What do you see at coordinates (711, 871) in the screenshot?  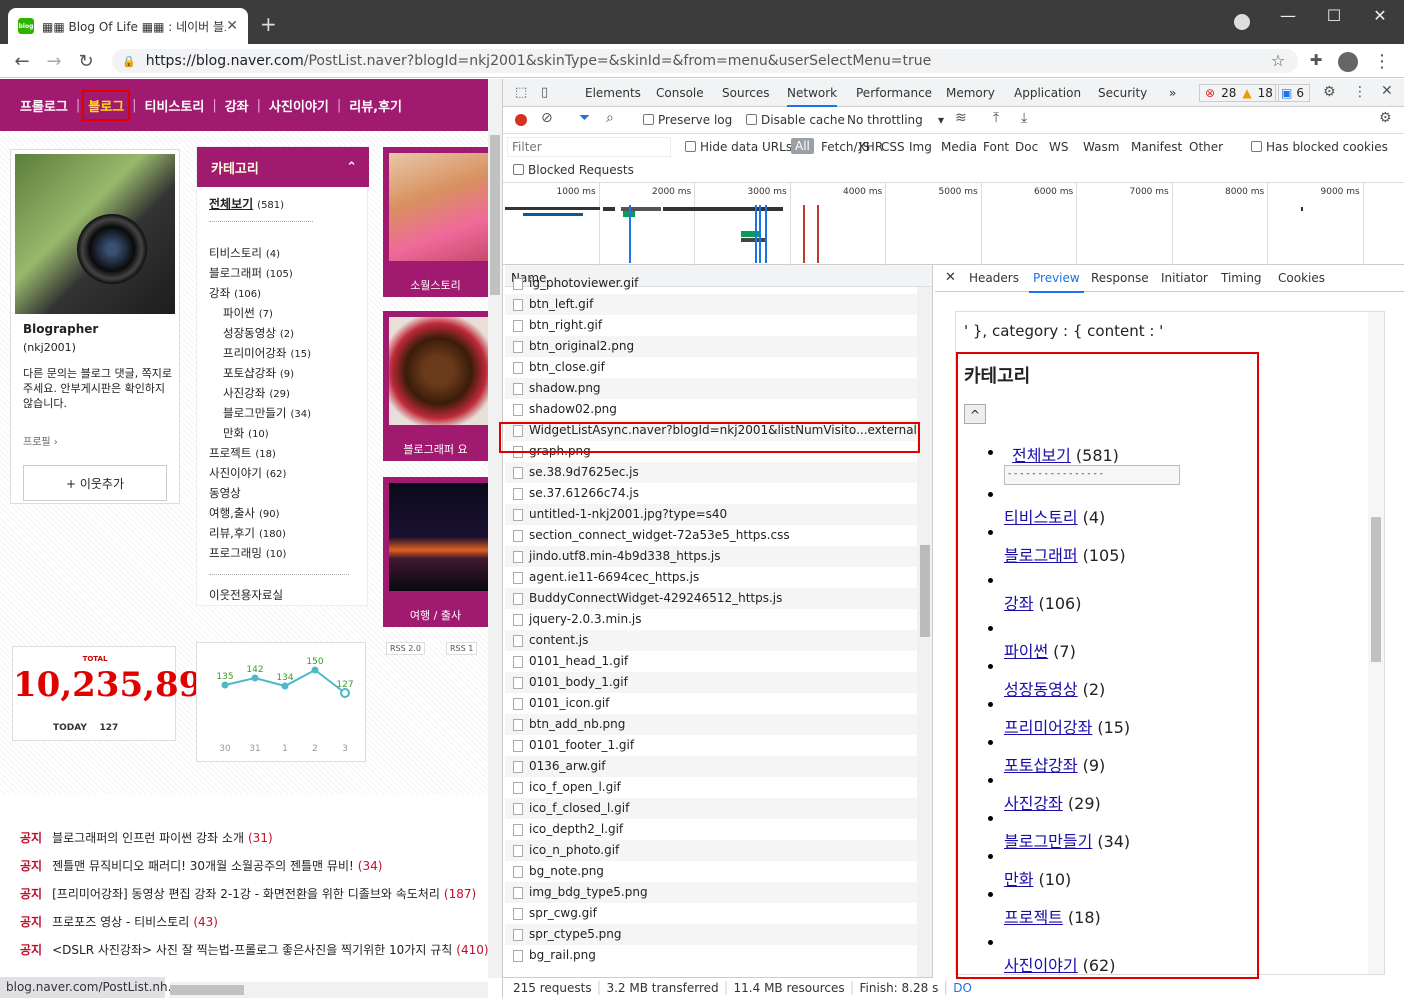 I see `request-row: bg_note.png` at bounding box center [711, 871].